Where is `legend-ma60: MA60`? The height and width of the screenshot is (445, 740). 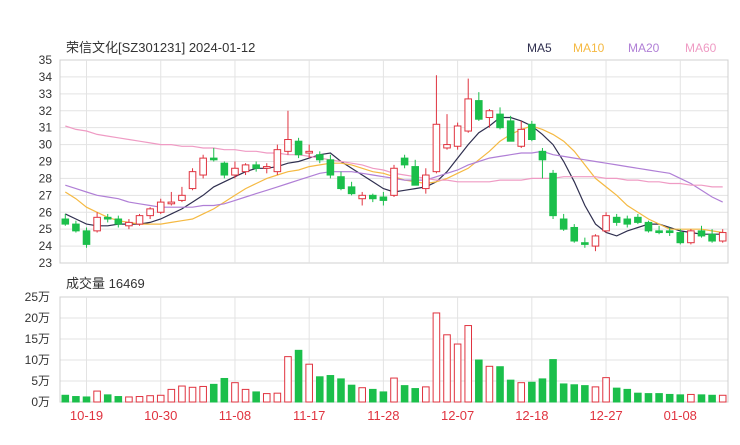 legend-ma60: MA60 is located at coordinates (701, 48).